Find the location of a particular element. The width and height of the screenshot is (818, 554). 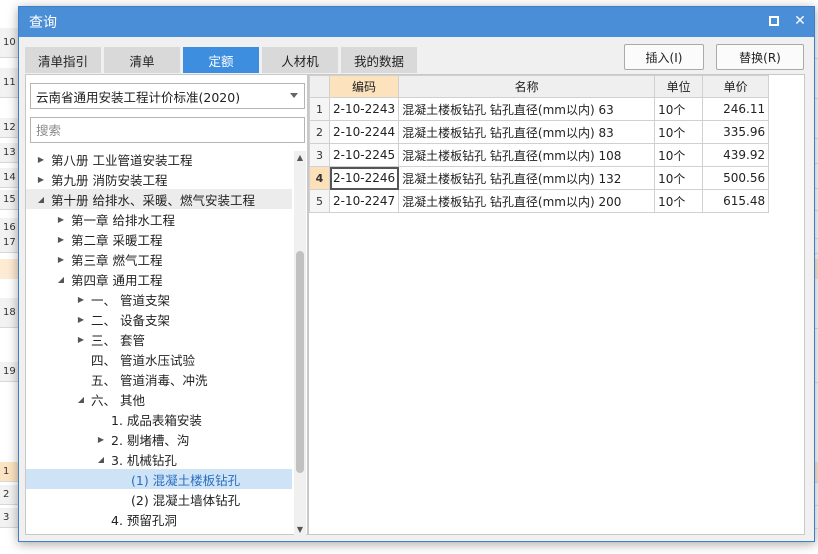

insert-button: 插入(I) is located at coordinates (664, 57).